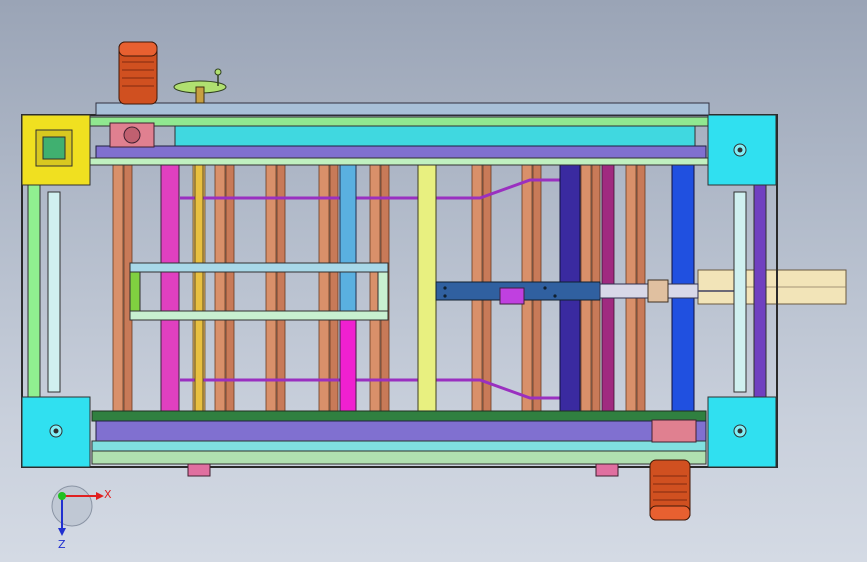  I want to click on magenta-beam-left, so click(170, 289).